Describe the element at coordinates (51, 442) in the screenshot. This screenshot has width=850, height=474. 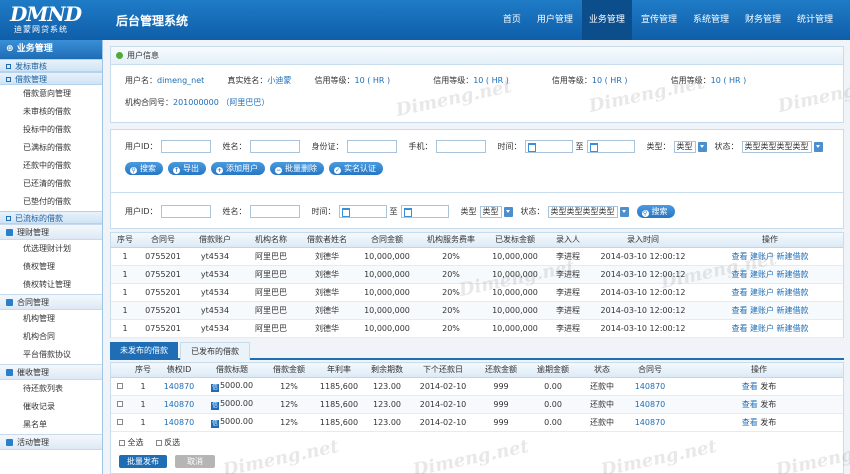
I see `sidebar-section-activity: 活动管理` at that location.